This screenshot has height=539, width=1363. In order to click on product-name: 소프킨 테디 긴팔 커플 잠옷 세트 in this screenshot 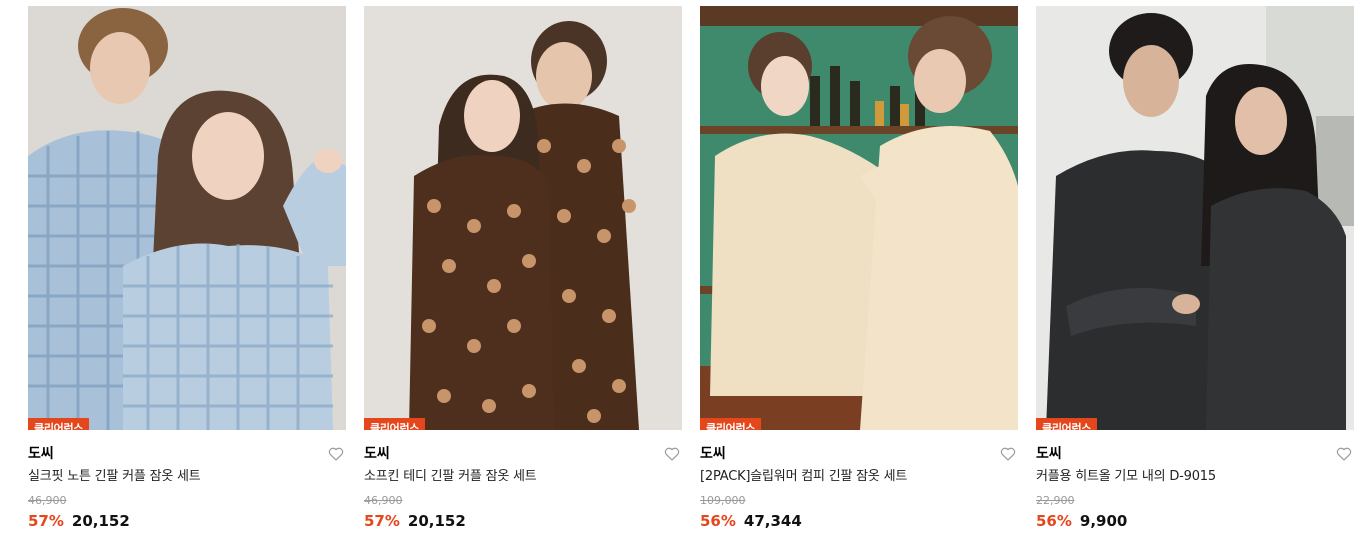, I will do `click(450, 477)`.